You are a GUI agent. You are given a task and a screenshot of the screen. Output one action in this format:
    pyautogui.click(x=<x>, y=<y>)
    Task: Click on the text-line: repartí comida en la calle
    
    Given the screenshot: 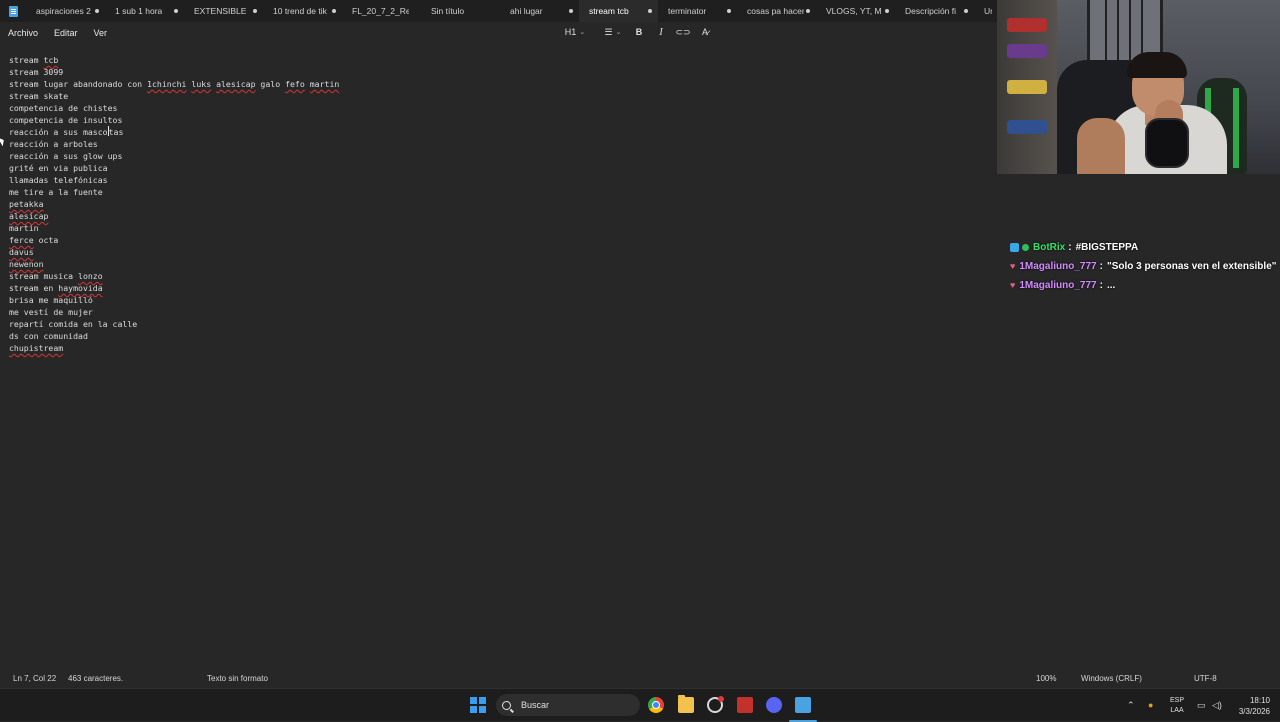 What is the action you would take?
    pyautogui.click(x=73, y=324)
    